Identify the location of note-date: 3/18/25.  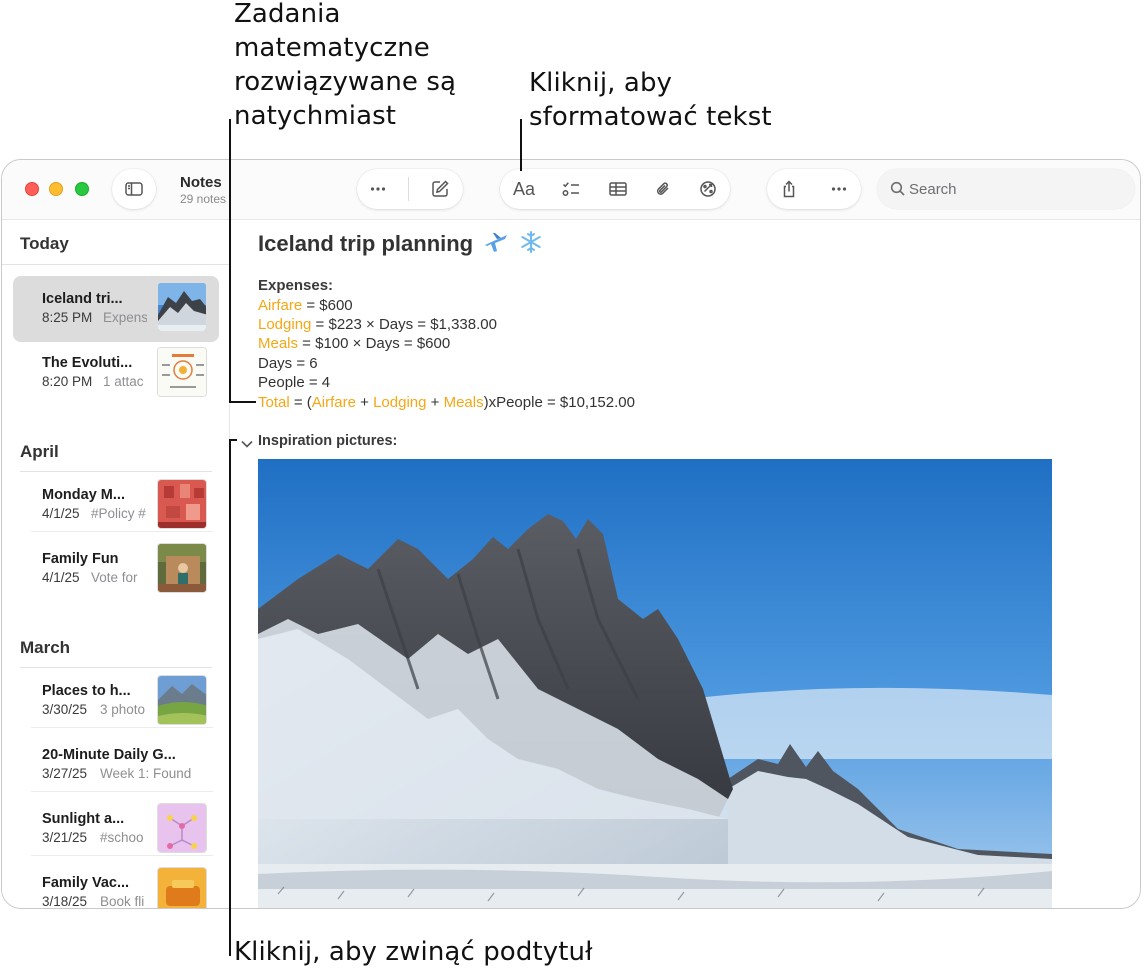
(65, 901).